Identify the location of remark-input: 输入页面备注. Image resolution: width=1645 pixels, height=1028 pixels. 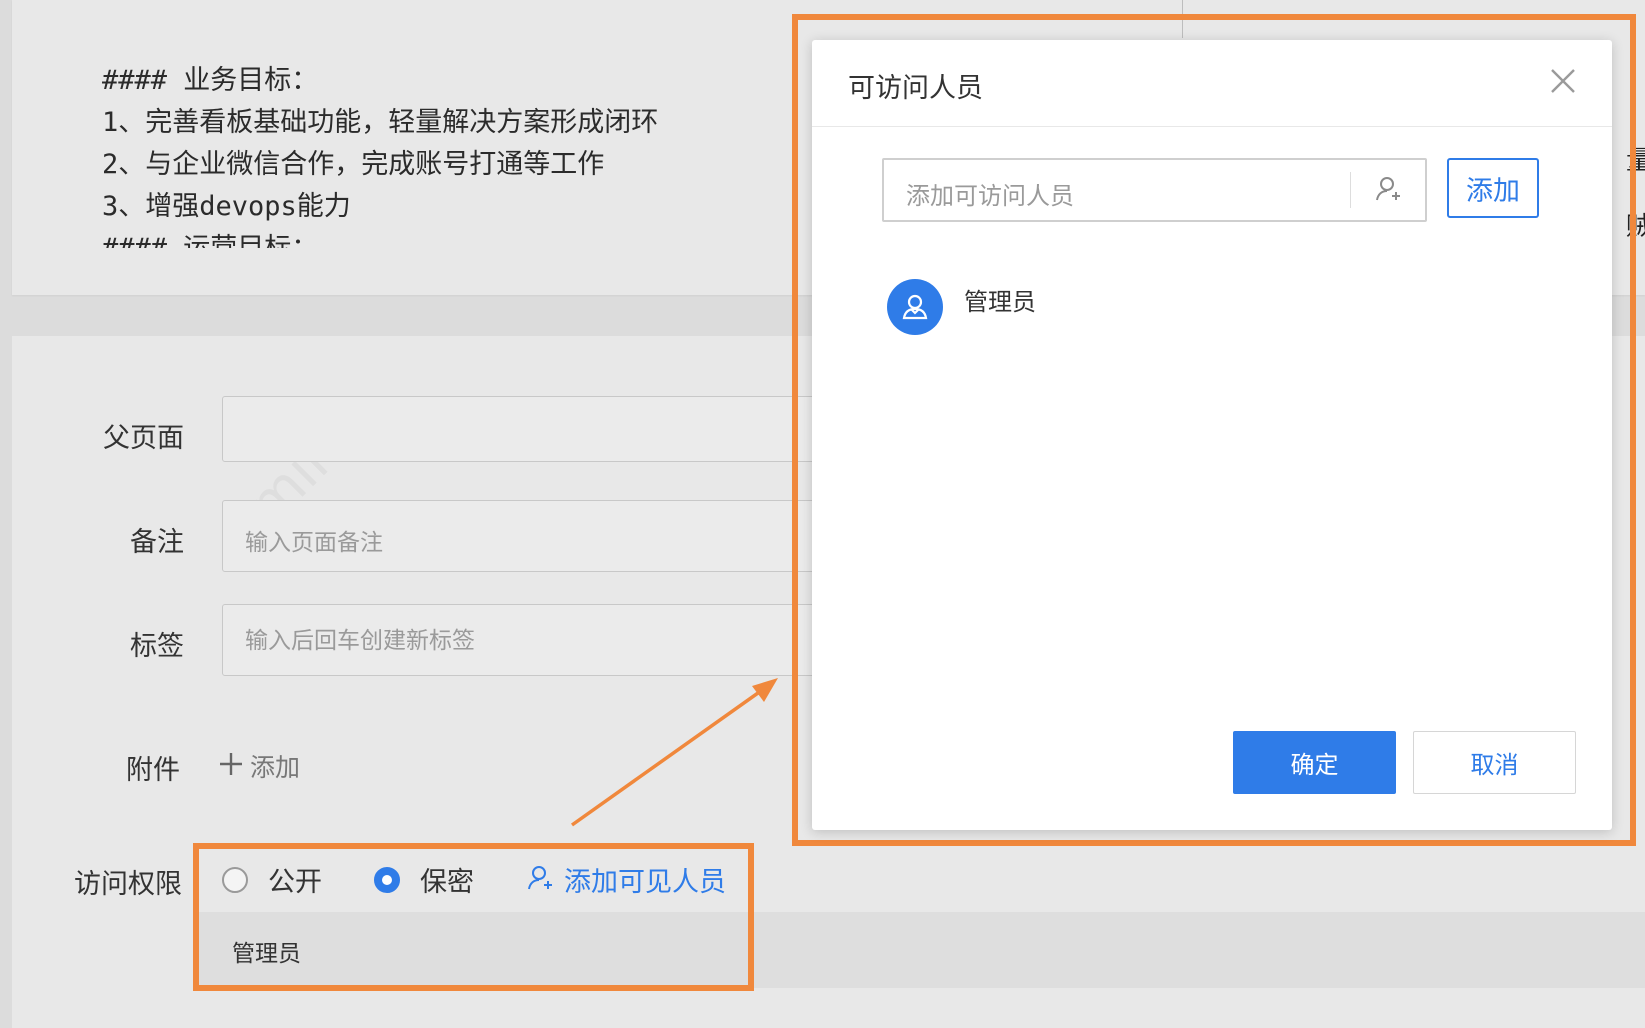
(522, 536).